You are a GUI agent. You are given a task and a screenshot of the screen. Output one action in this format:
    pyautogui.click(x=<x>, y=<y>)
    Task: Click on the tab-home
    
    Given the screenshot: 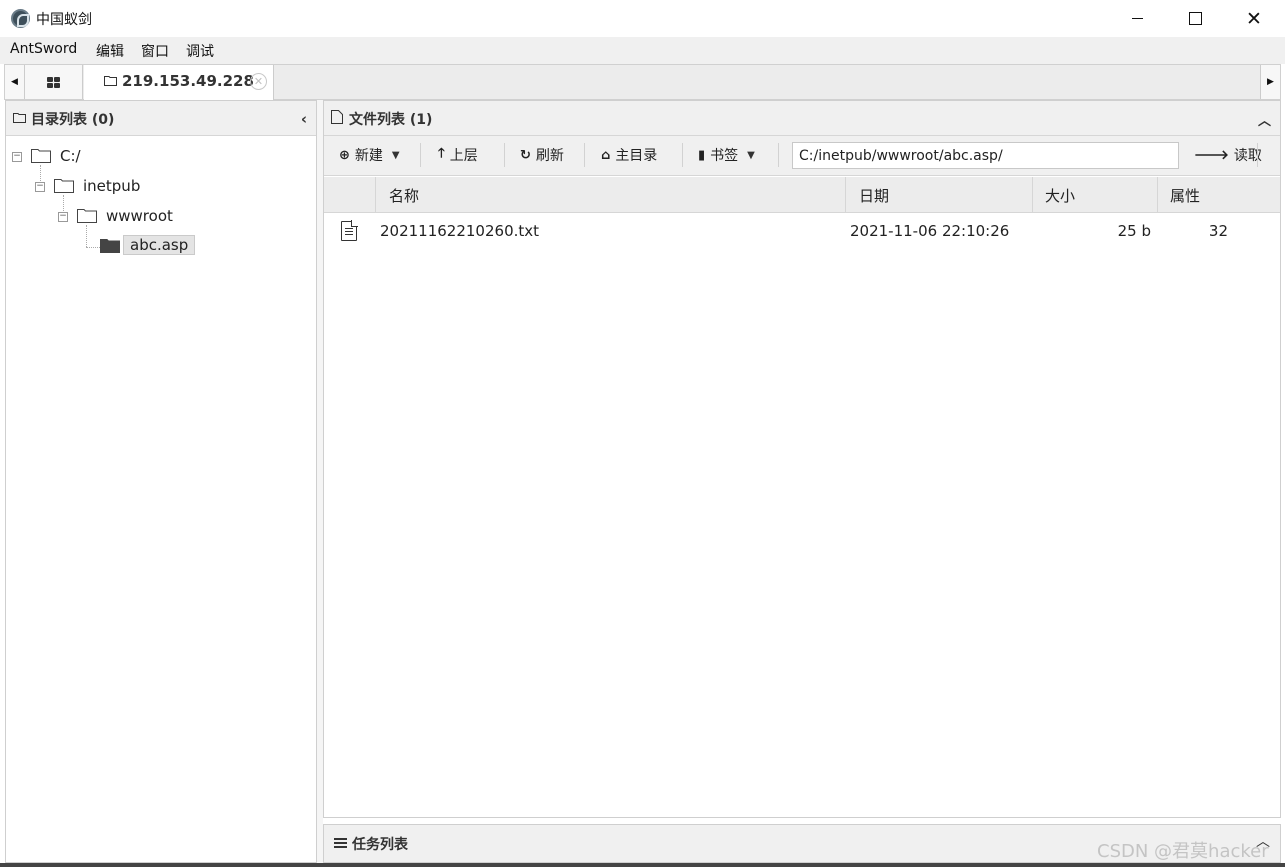 What is the action you would take?
    pyautogui.click(x=54, y=82)
    